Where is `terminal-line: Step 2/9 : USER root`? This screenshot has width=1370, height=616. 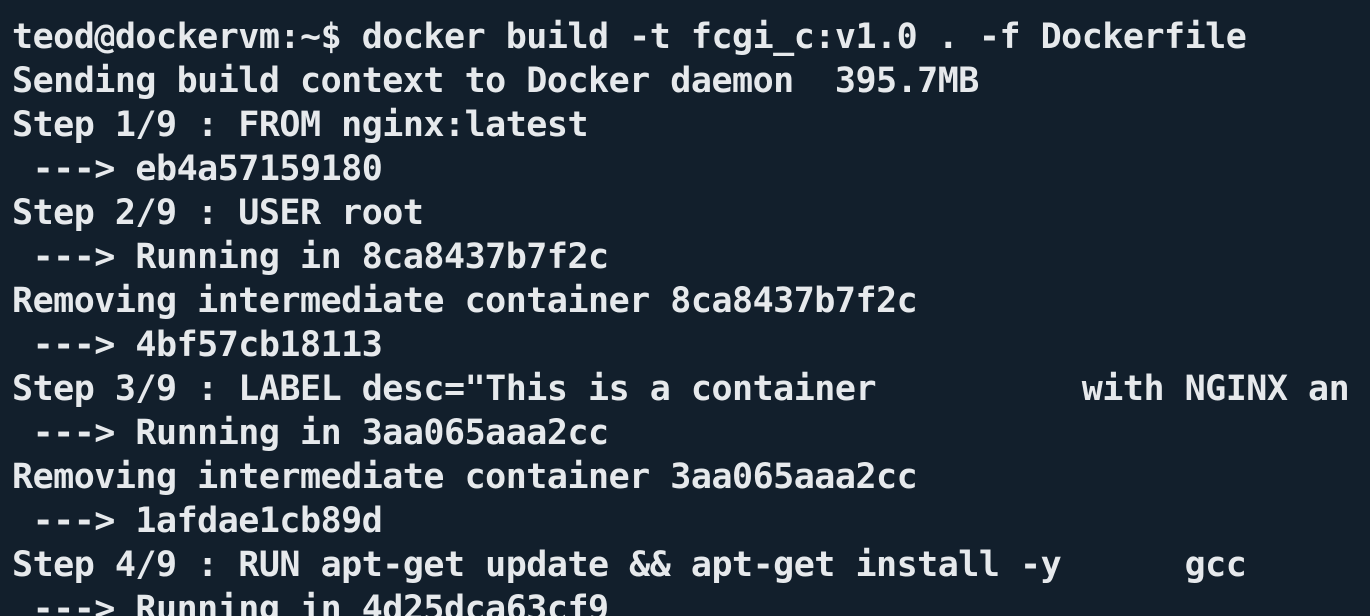
terminal-line: Step 2/9 : USER root is located at coordinates (218, 213).